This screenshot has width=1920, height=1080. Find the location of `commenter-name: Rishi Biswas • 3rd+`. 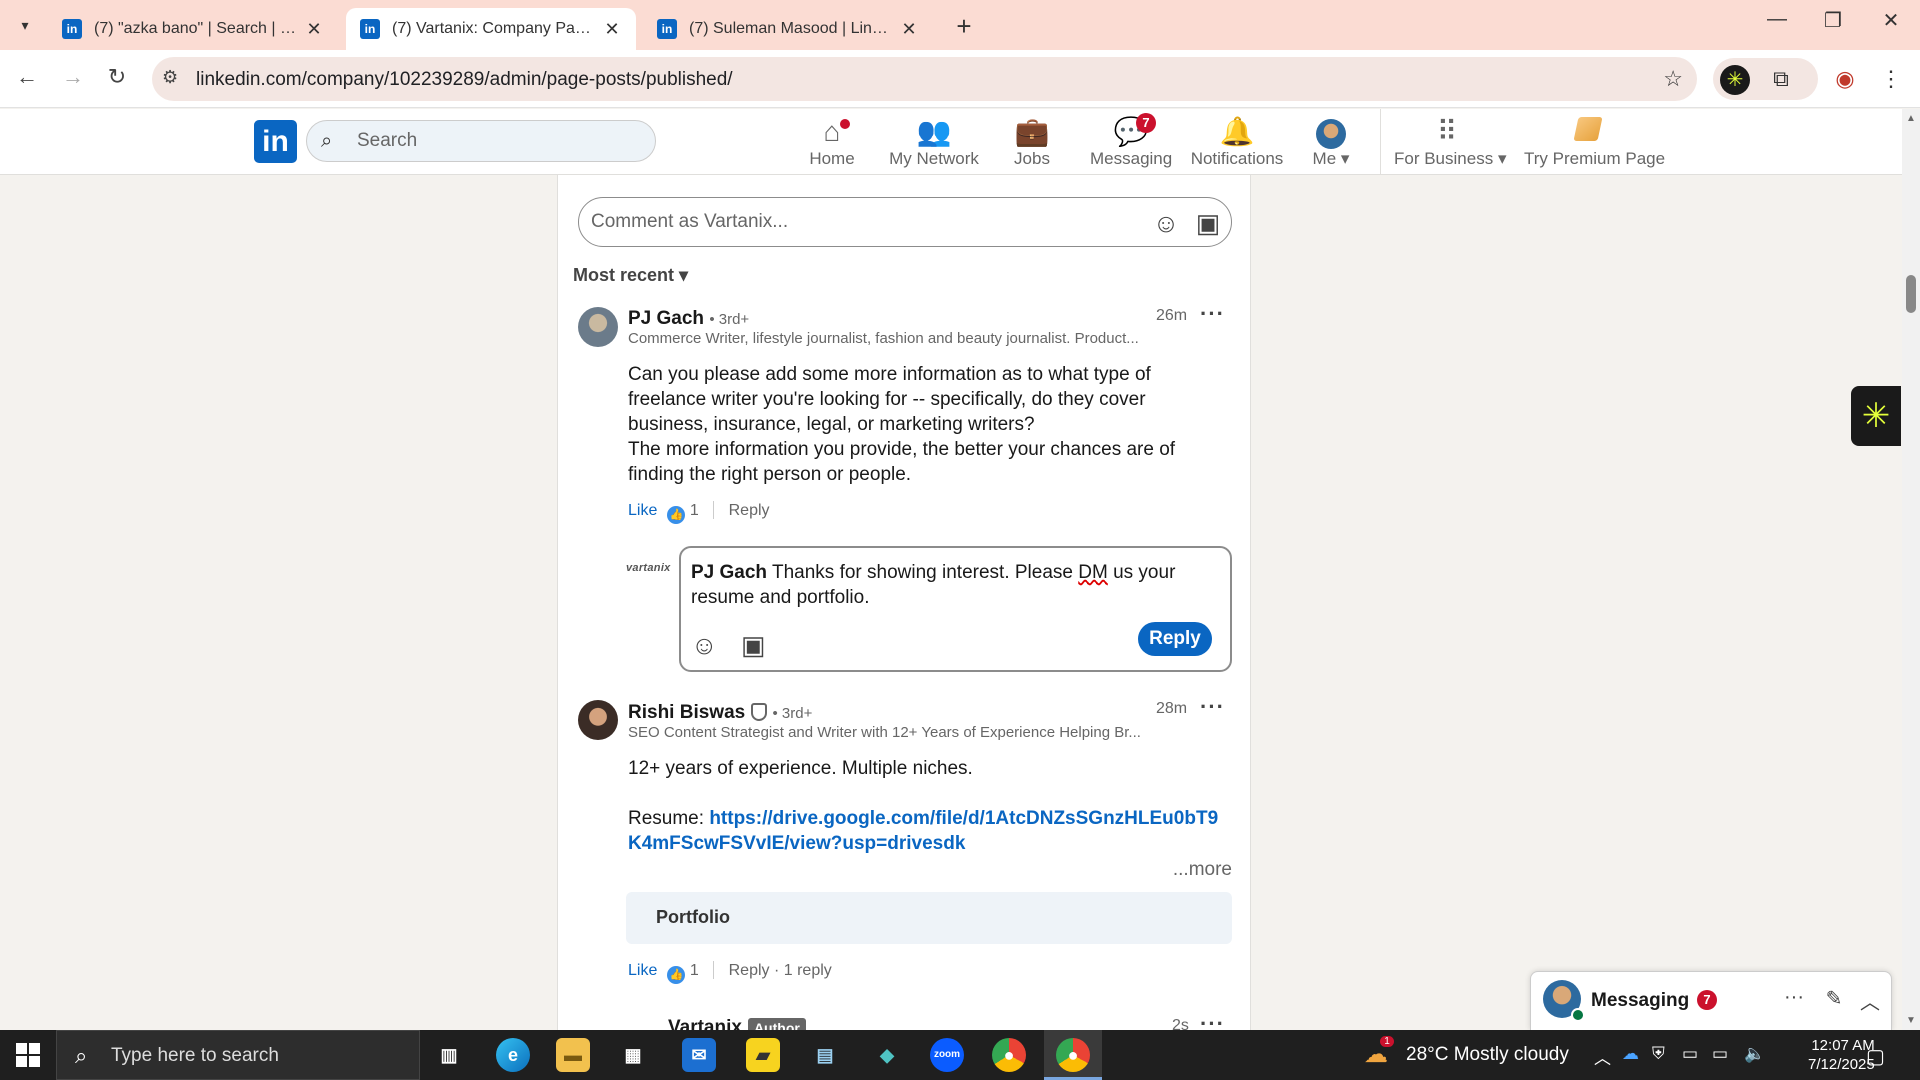

commenter-name: Rishi Biswas • 3rd+ is located at coordinates (720, 713).